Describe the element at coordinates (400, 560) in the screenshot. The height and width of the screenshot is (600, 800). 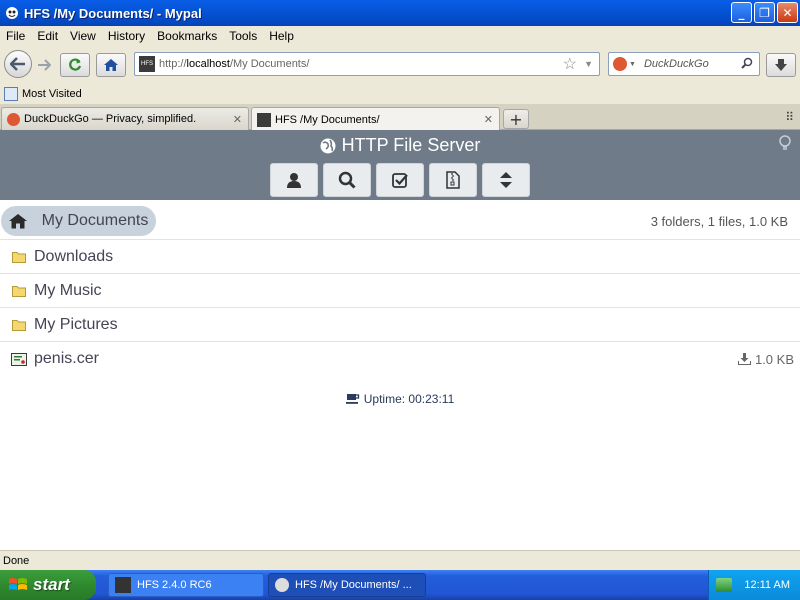
I see `status-bar: Done` at that location.